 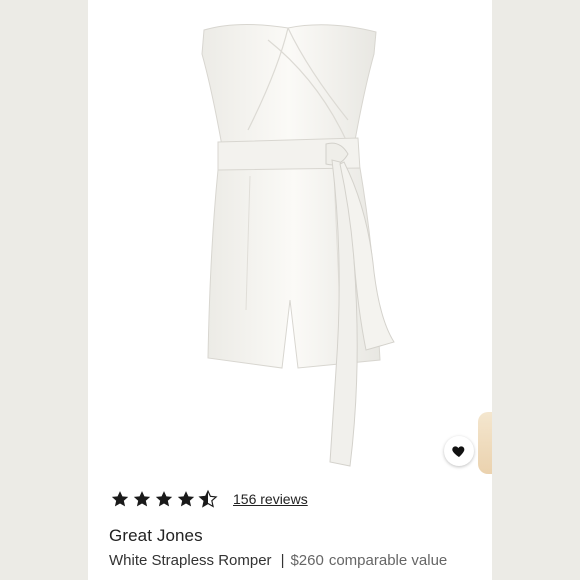 I want to click on reviews-link: 156 reviews, so click(x=270, y=499).